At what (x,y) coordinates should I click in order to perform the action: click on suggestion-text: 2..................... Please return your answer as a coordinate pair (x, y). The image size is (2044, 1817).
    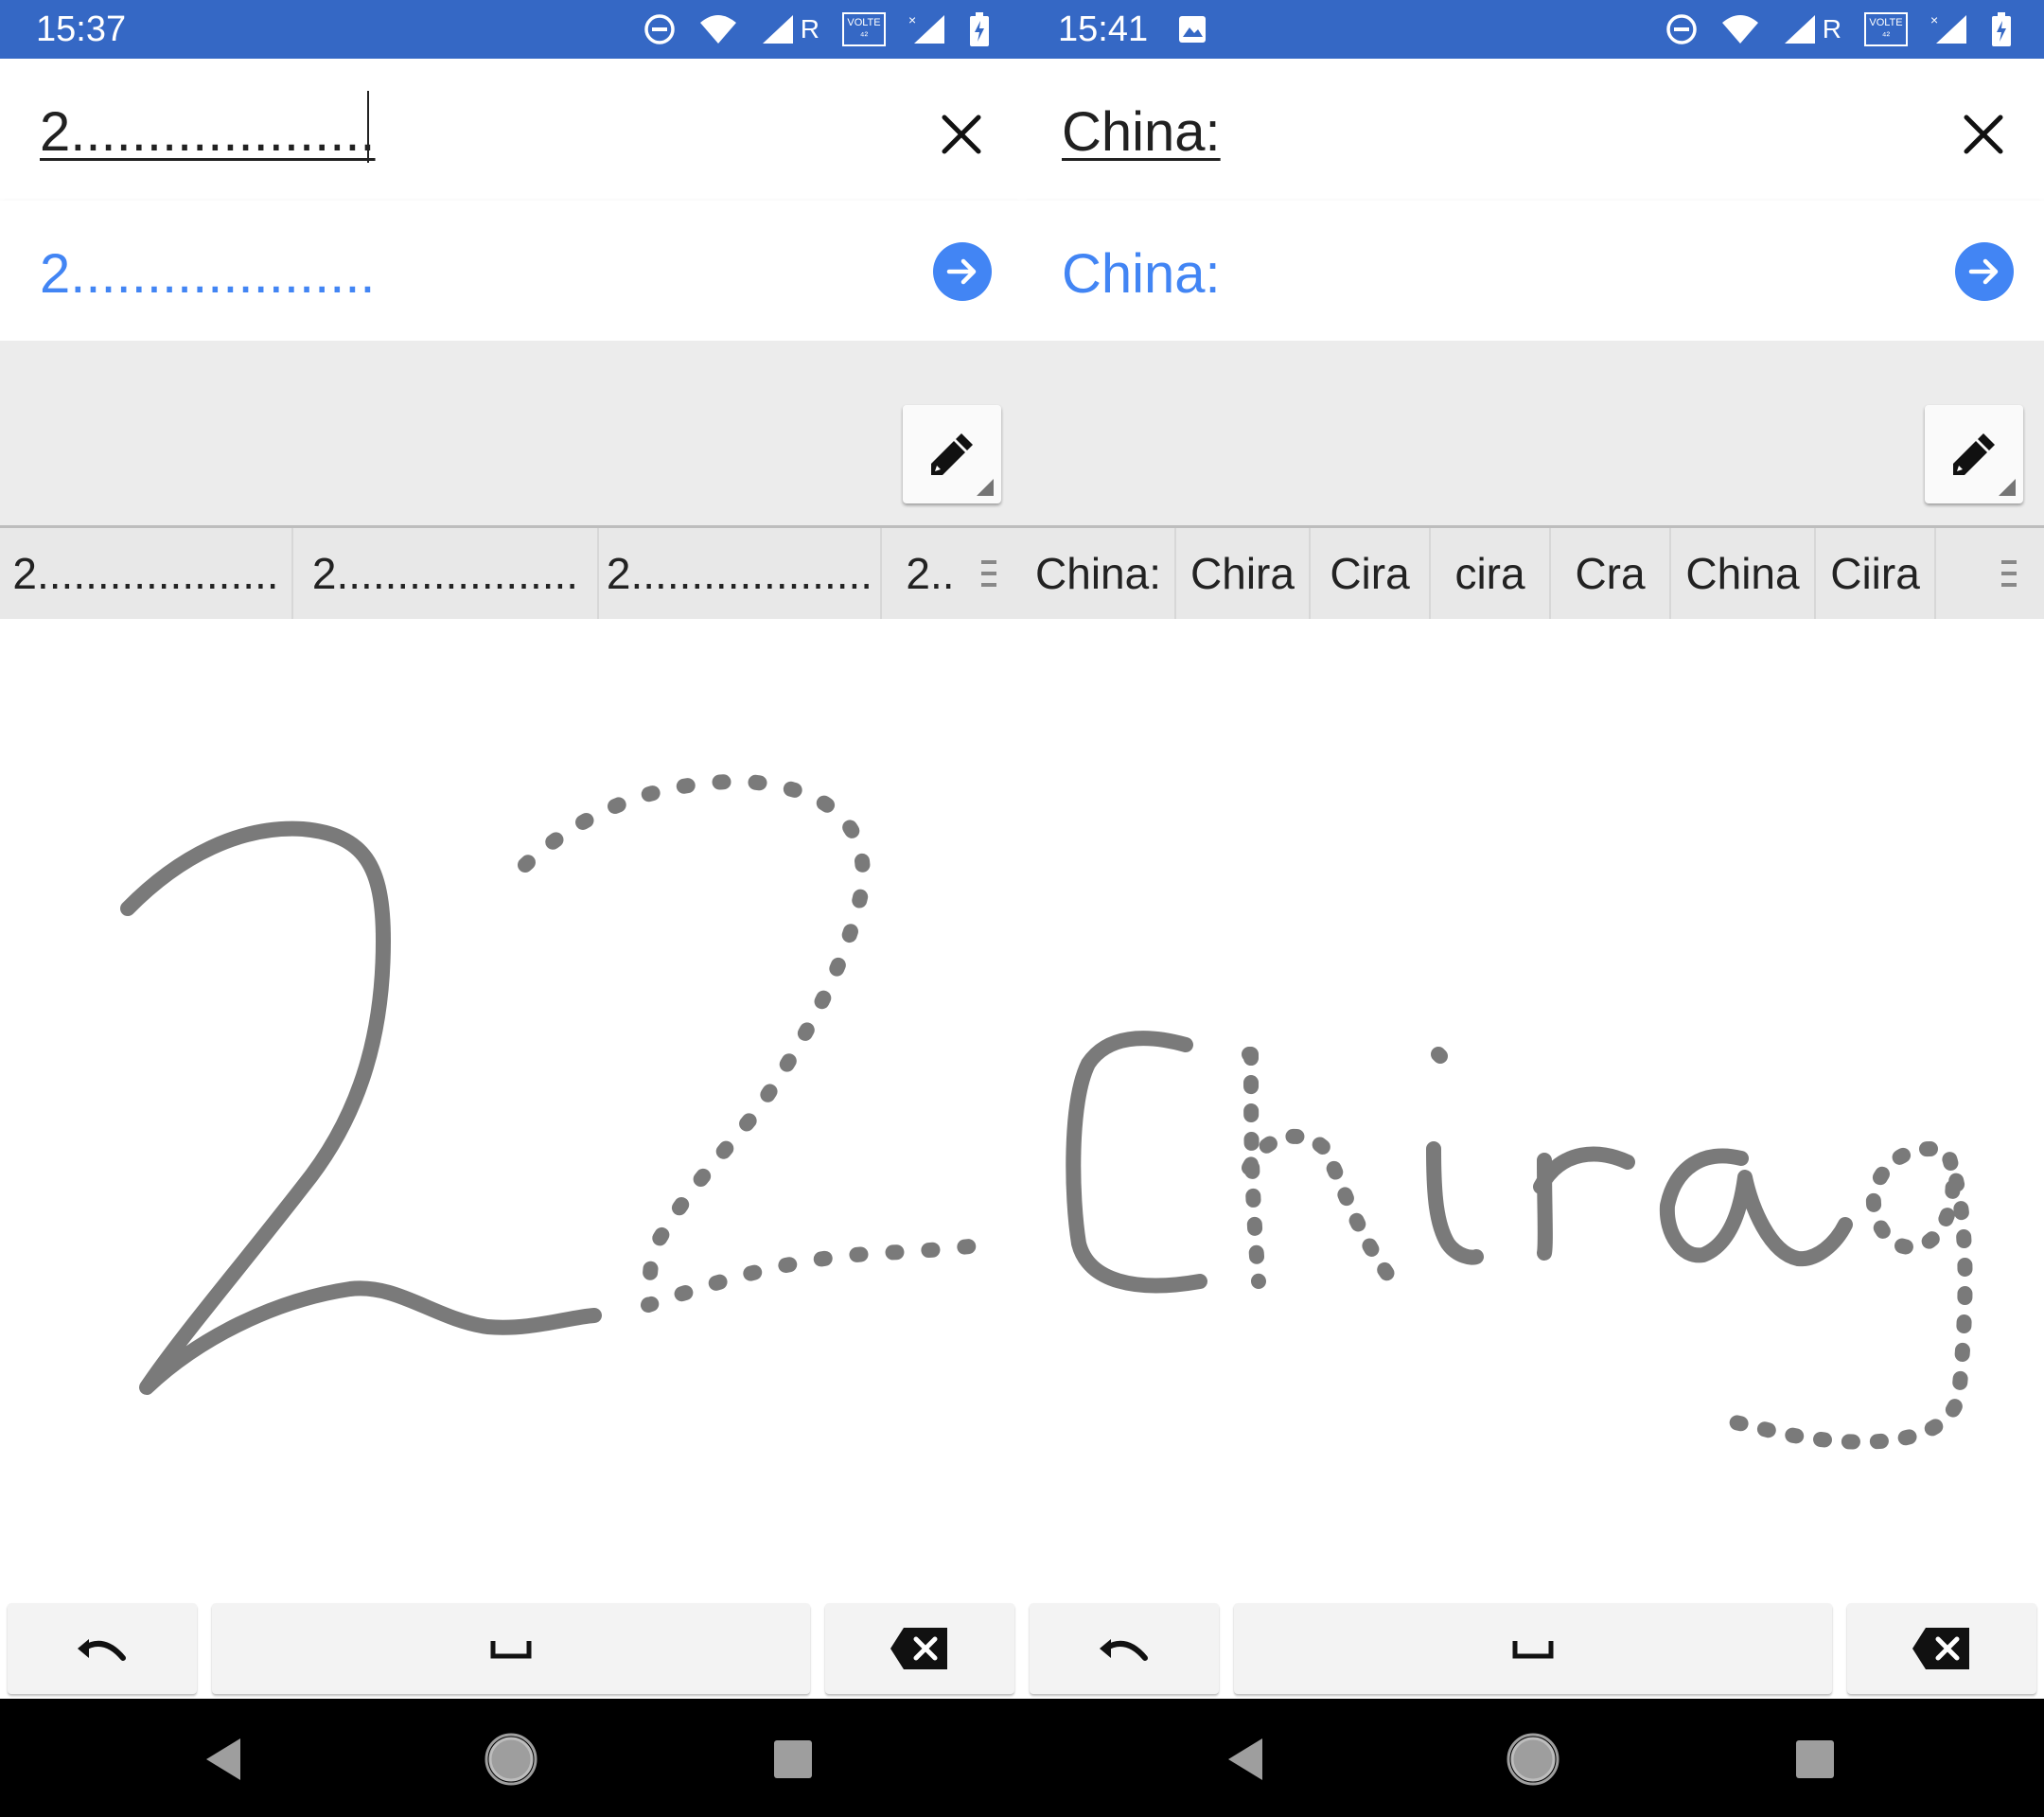
    Looking at the image, I should click on (208, 274).